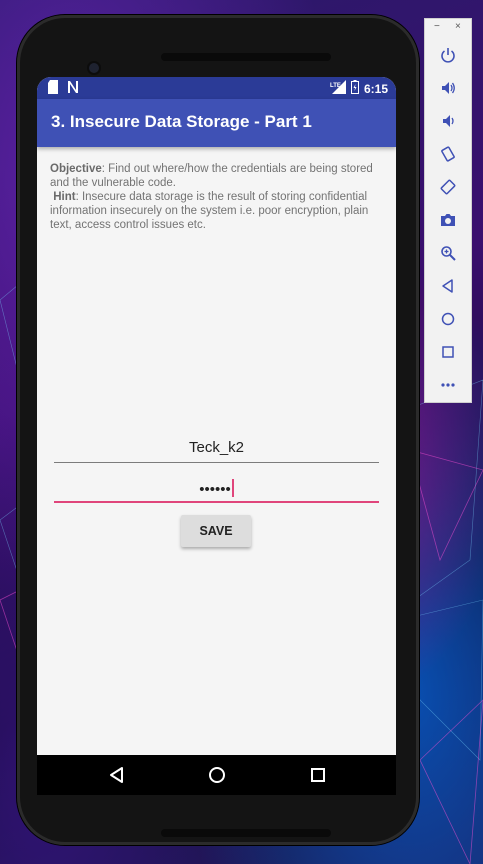 This screenshot has width=483, height=864. Describe the element at coordinates (232, 488) in the screenshot. I see `text-cursor` at that location.